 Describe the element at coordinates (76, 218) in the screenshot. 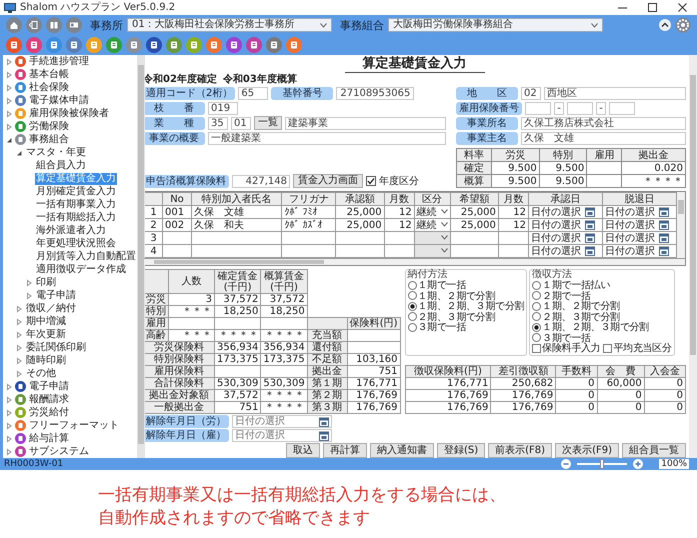

I see `tree-item: 一括有期総括入力` at that location.